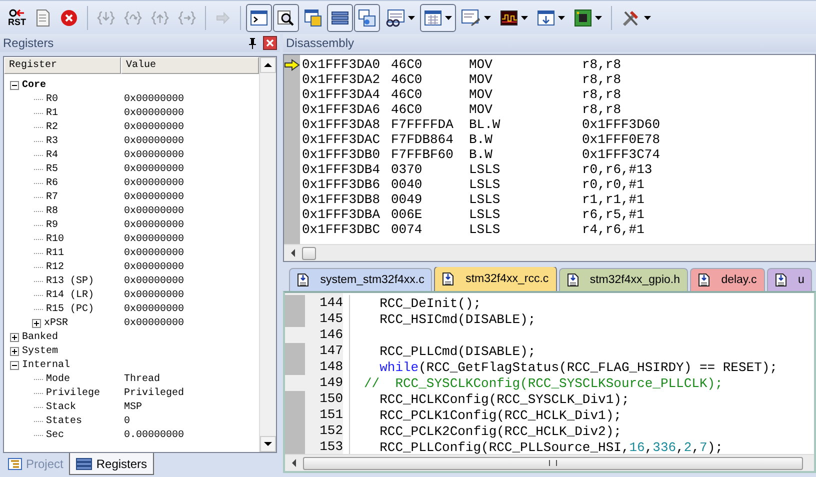  What do you see at coordinates (52, 211) in the screenshot?
I see `register-name: R8` at bounding box center [52, 211].